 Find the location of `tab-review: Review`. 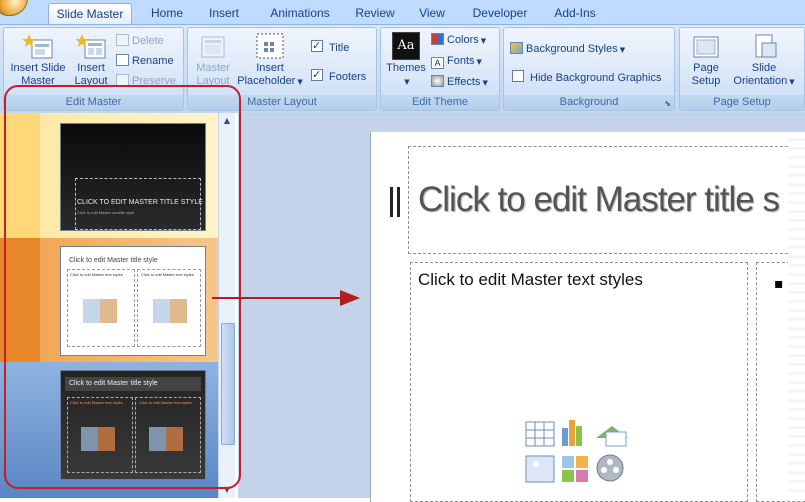

tab-review: Review is located at coordinates (375, 13).